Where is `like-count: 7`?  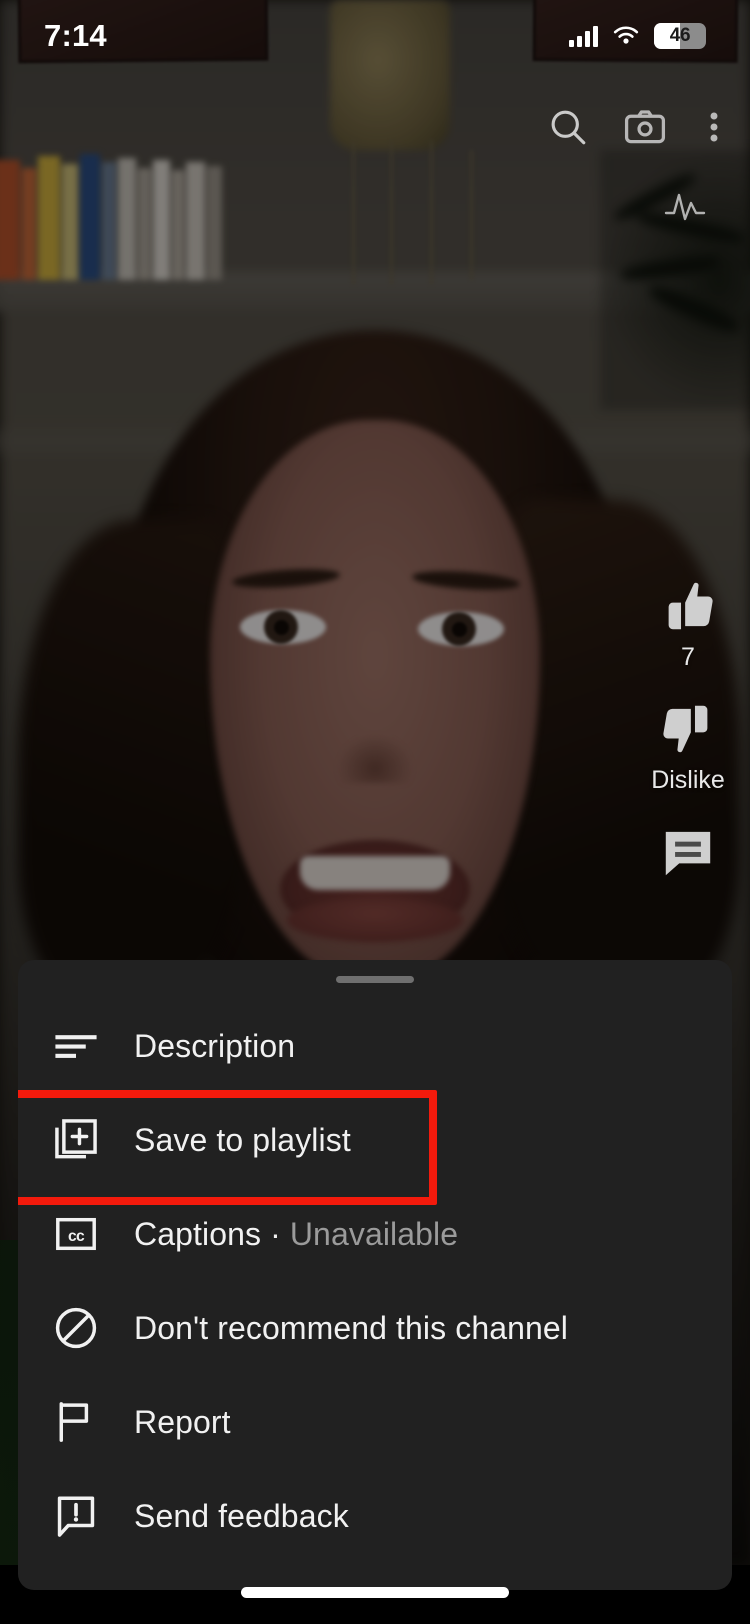 like-count: 7 is located at coordinates (688, 657).